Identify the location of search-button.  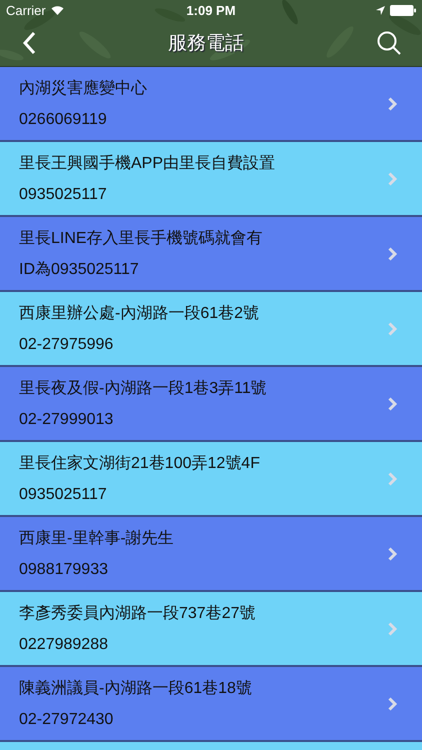
(389, 43).